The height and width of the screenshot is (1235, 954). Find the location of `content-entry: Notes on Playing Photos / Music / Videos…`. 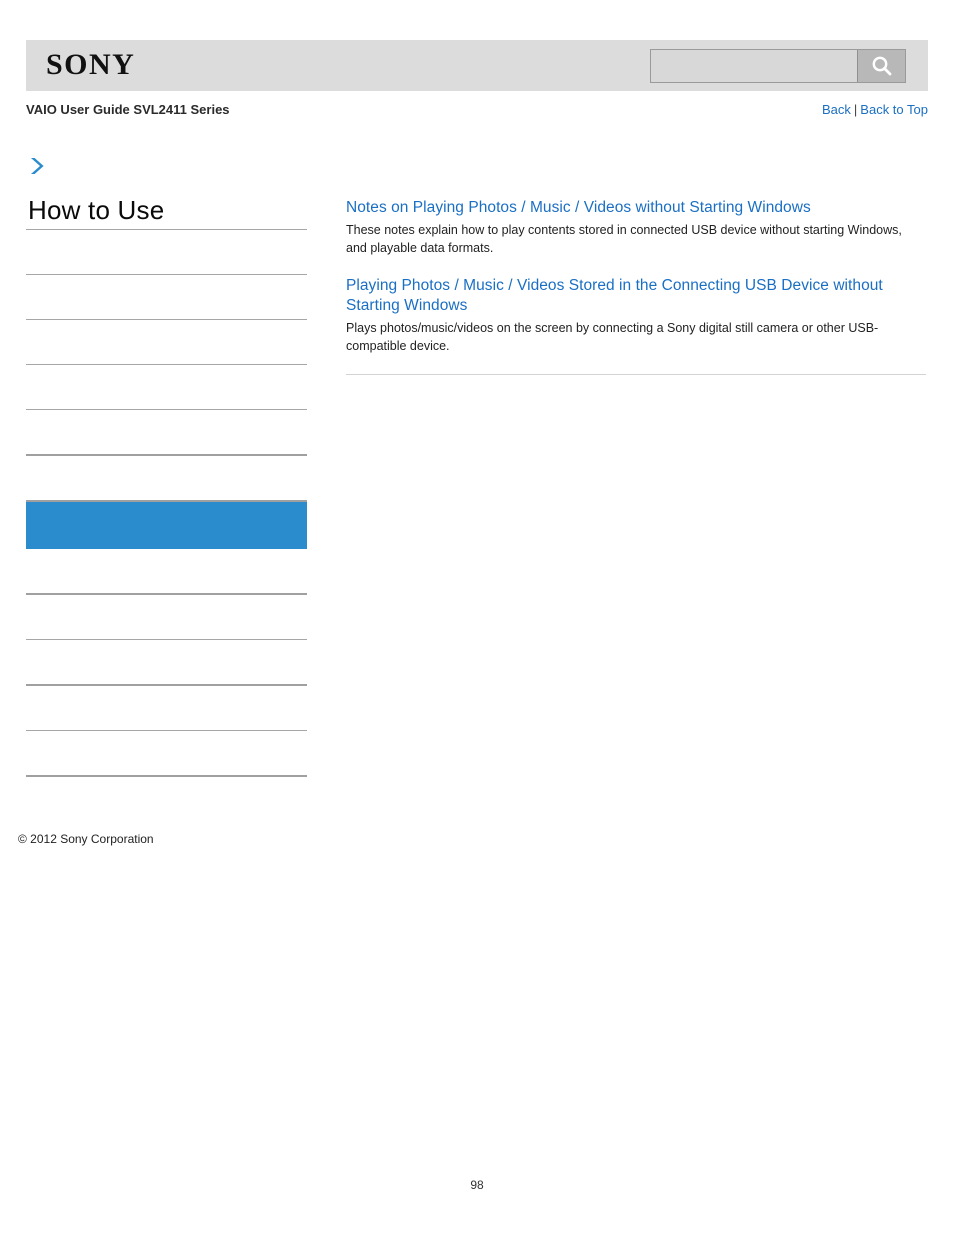

content-entry: Notes on Playing Photos / Music / Videos… is located at coordinates (636, 227).